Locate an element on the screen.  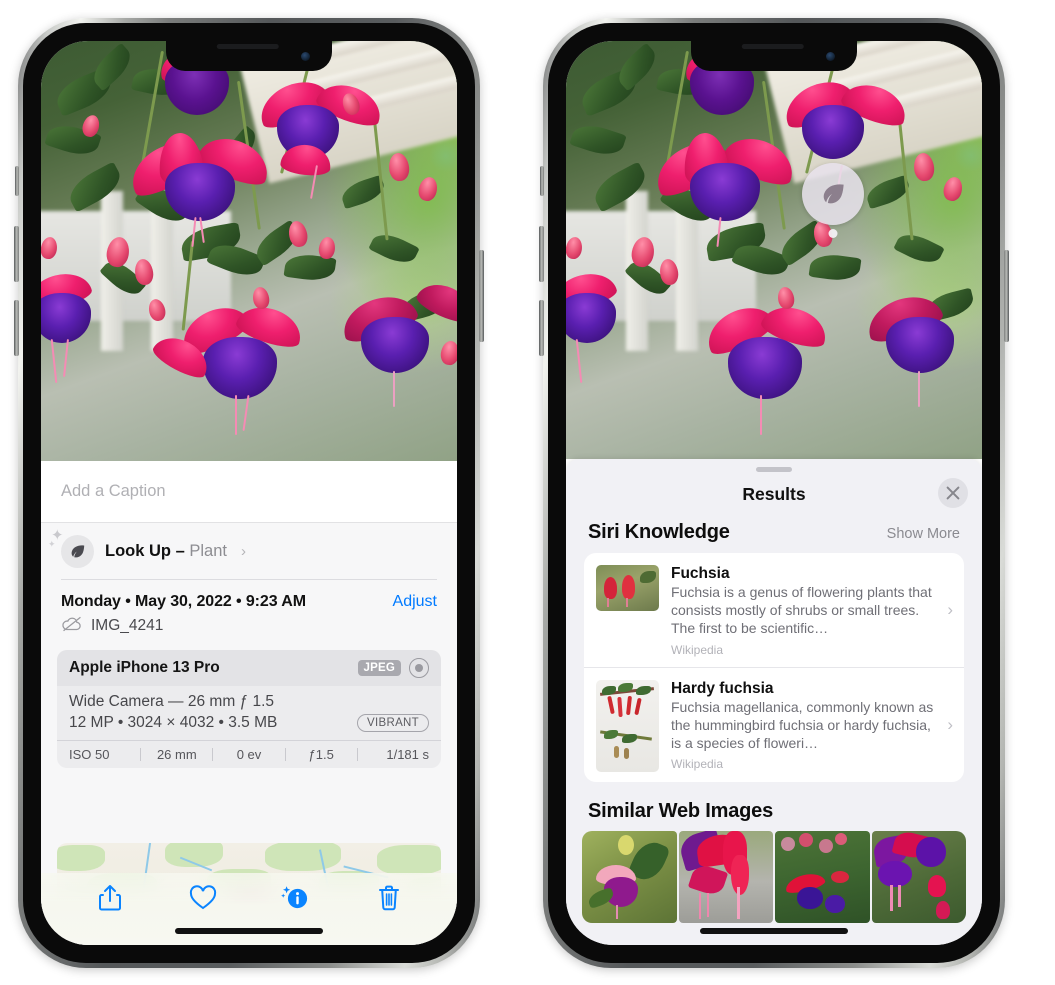
share-button is located at coordinates (110, 898).